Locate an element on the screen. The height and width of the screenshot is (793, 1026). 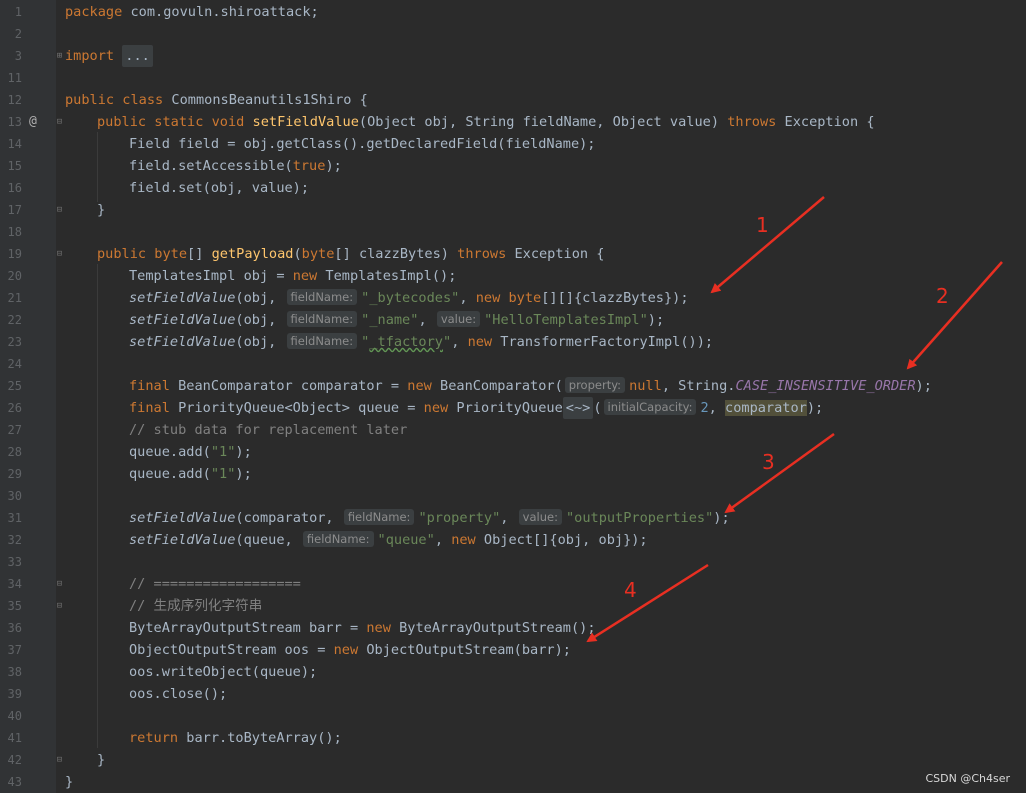
annotation-label-4: 4 is located at coordinates (630, 590).